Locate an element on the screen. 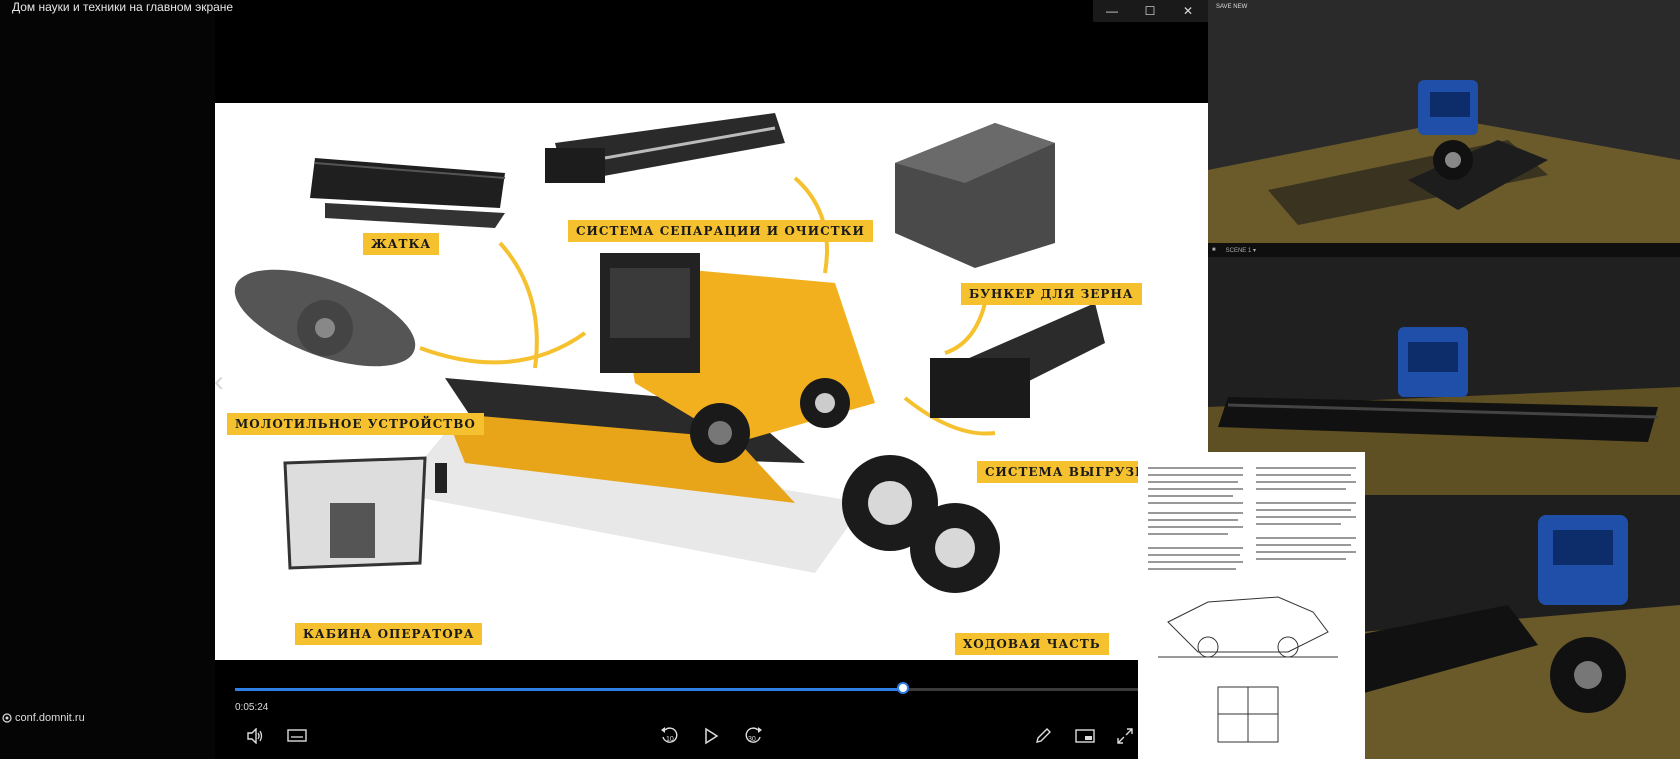 The image size is (1680, 759). threshing-part-icon is located at coordinates (325, 318).